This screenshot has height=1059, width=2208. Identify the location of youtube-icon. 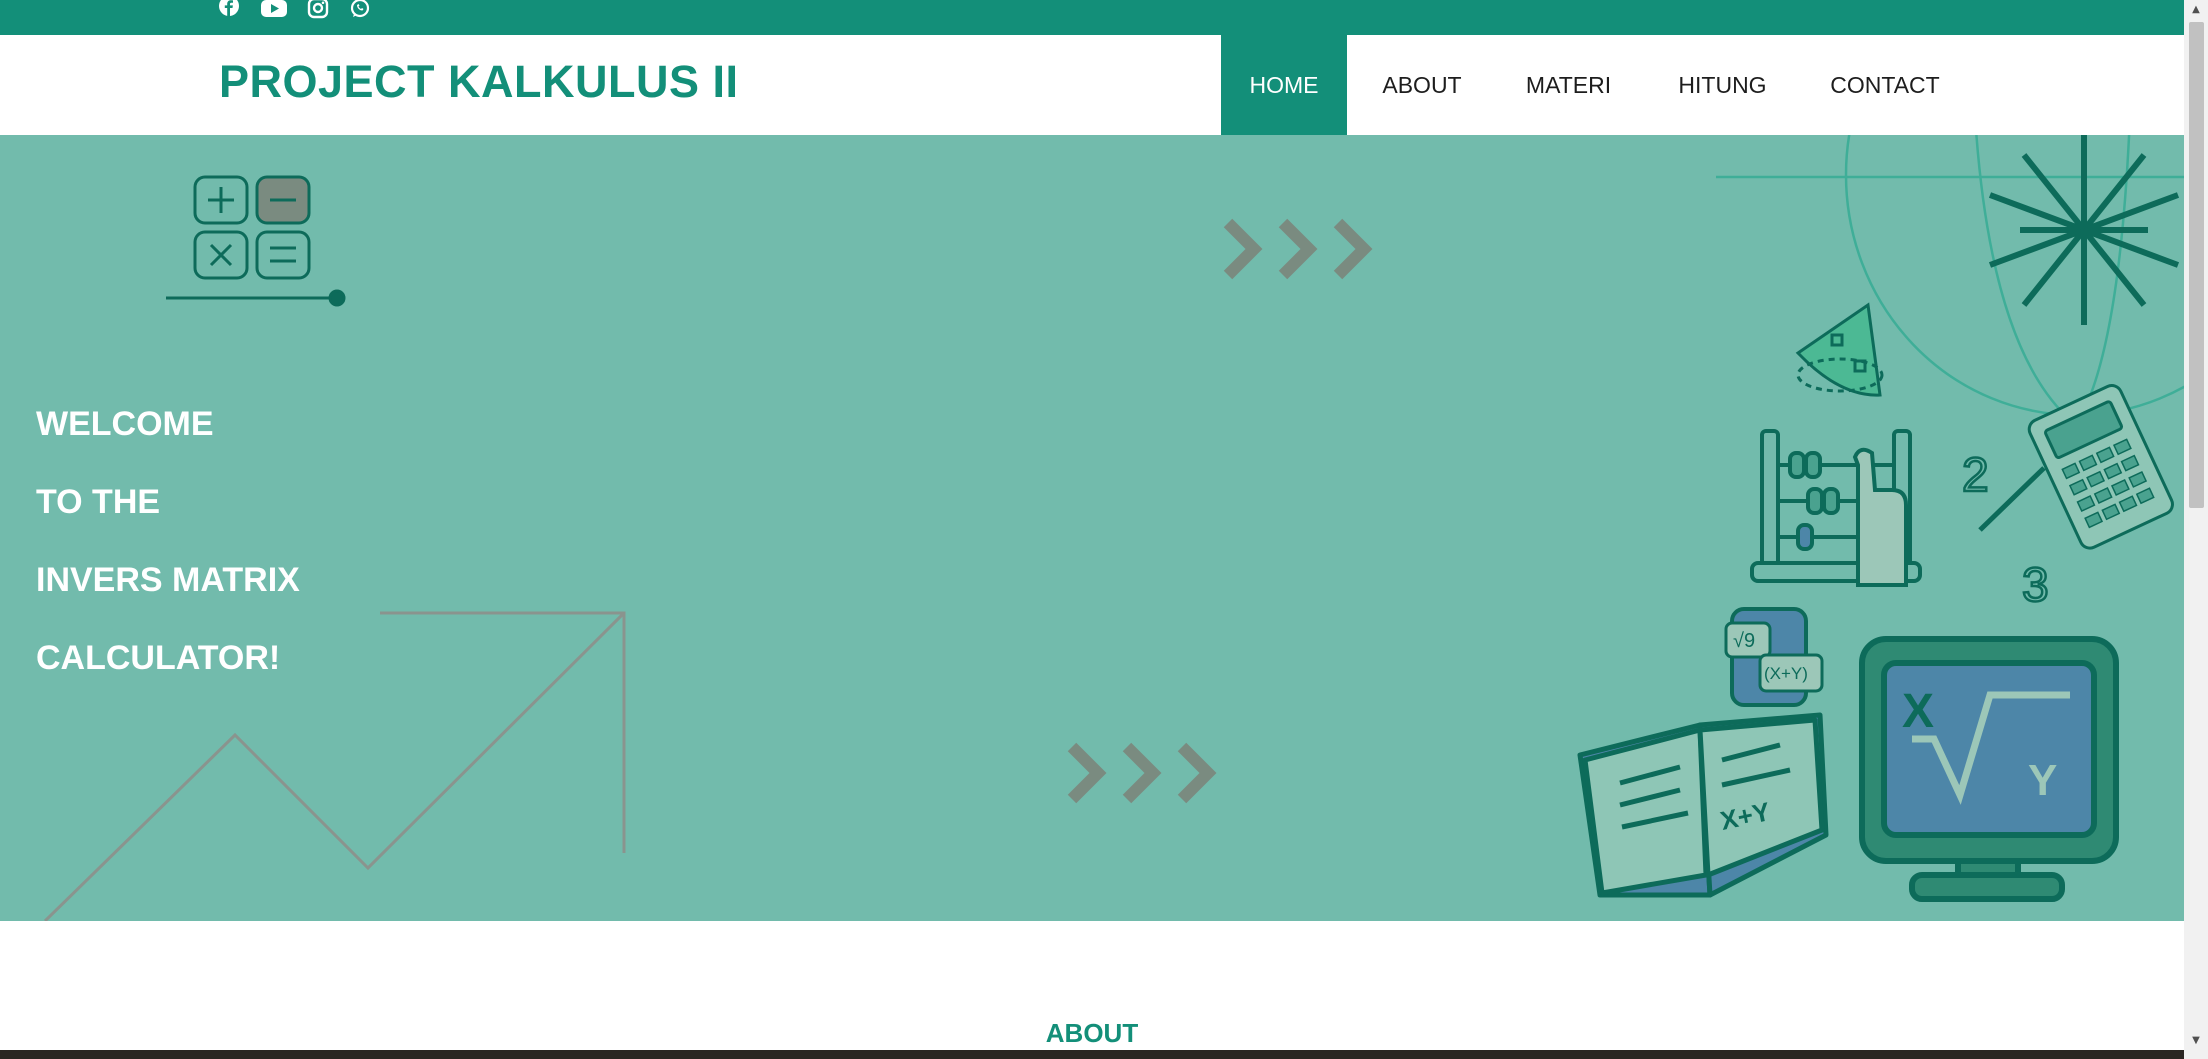
(274, 9).